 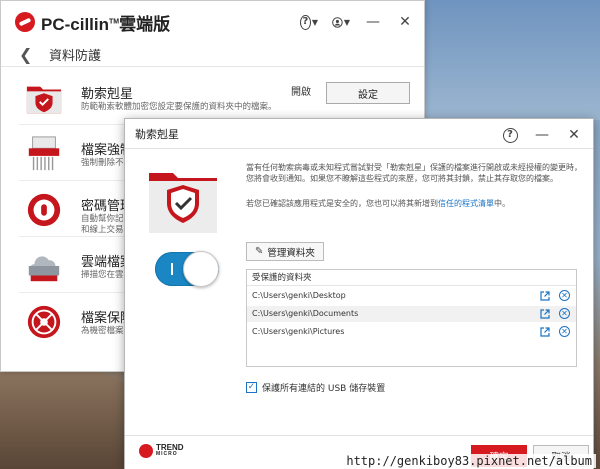 What do you see at coordinates (214, 97) in the screenshot?
I see `feature-row-ransomware: 勒索剋星 防範勒索軟體加密您設定要保護的資料夾中的檔案。 開啟 設定` at bounding box center [214, 97].